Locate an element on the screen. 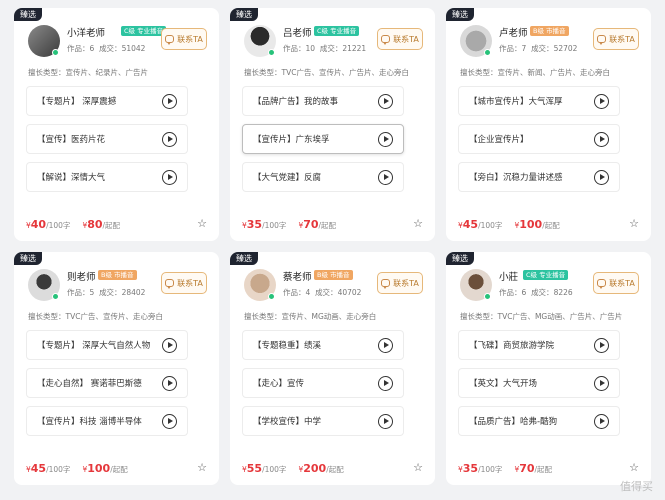 The height and width of the screenshot is (500, 665). work-item: 【学校宣传】中学 is located at coordinates (323, 421).